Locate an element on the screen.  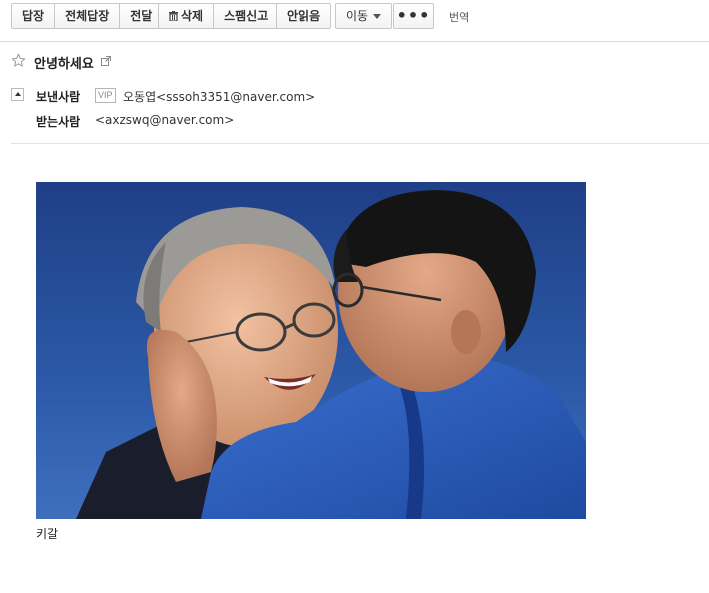
recipient-address: <axzswq@naver.com> is located at coordinates (164, 120).